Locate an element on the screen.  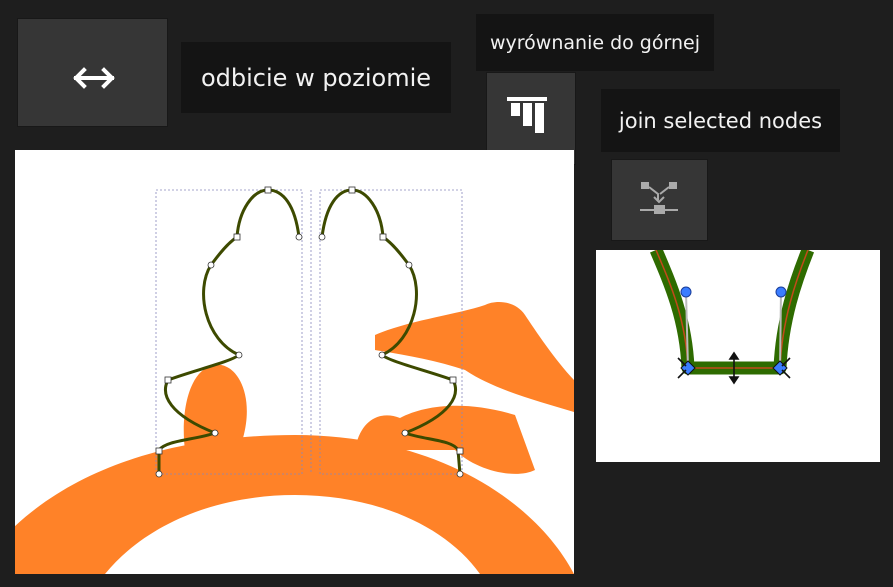
canvas-join-preview is located at coordinates (738, 356).